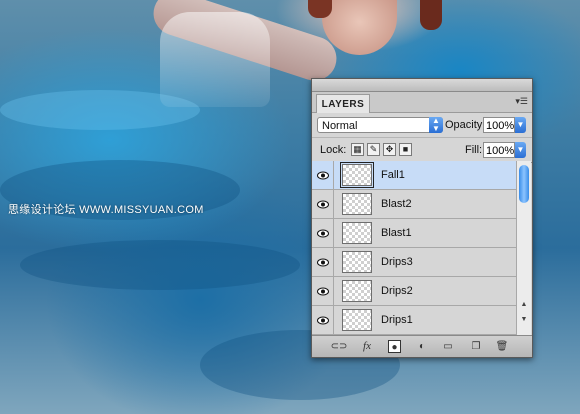 This screenshot has width=580, height=414. Describe the element at coordinates (340, 126) in the screenshot. I see `blend-mode-value: Normal` at that location.